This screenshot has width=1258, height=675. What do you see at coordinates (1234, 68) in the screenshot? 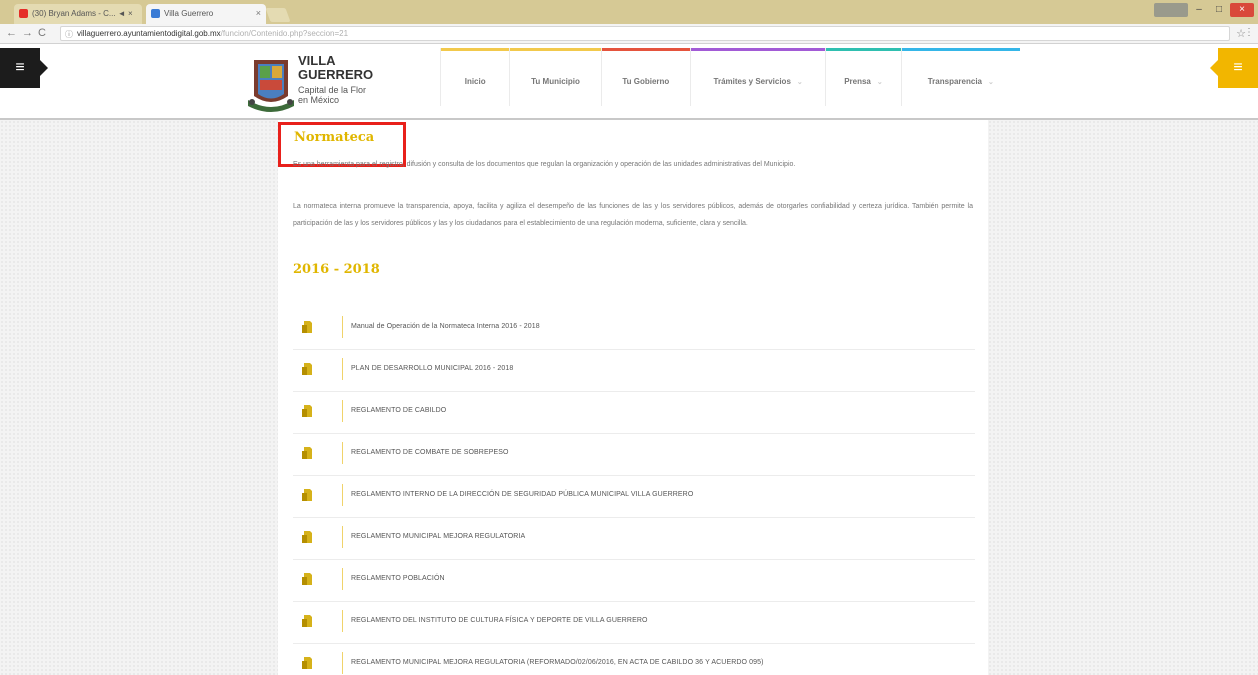
I see `right-menu-icon: ≡` at bounding box center [1234, 68].